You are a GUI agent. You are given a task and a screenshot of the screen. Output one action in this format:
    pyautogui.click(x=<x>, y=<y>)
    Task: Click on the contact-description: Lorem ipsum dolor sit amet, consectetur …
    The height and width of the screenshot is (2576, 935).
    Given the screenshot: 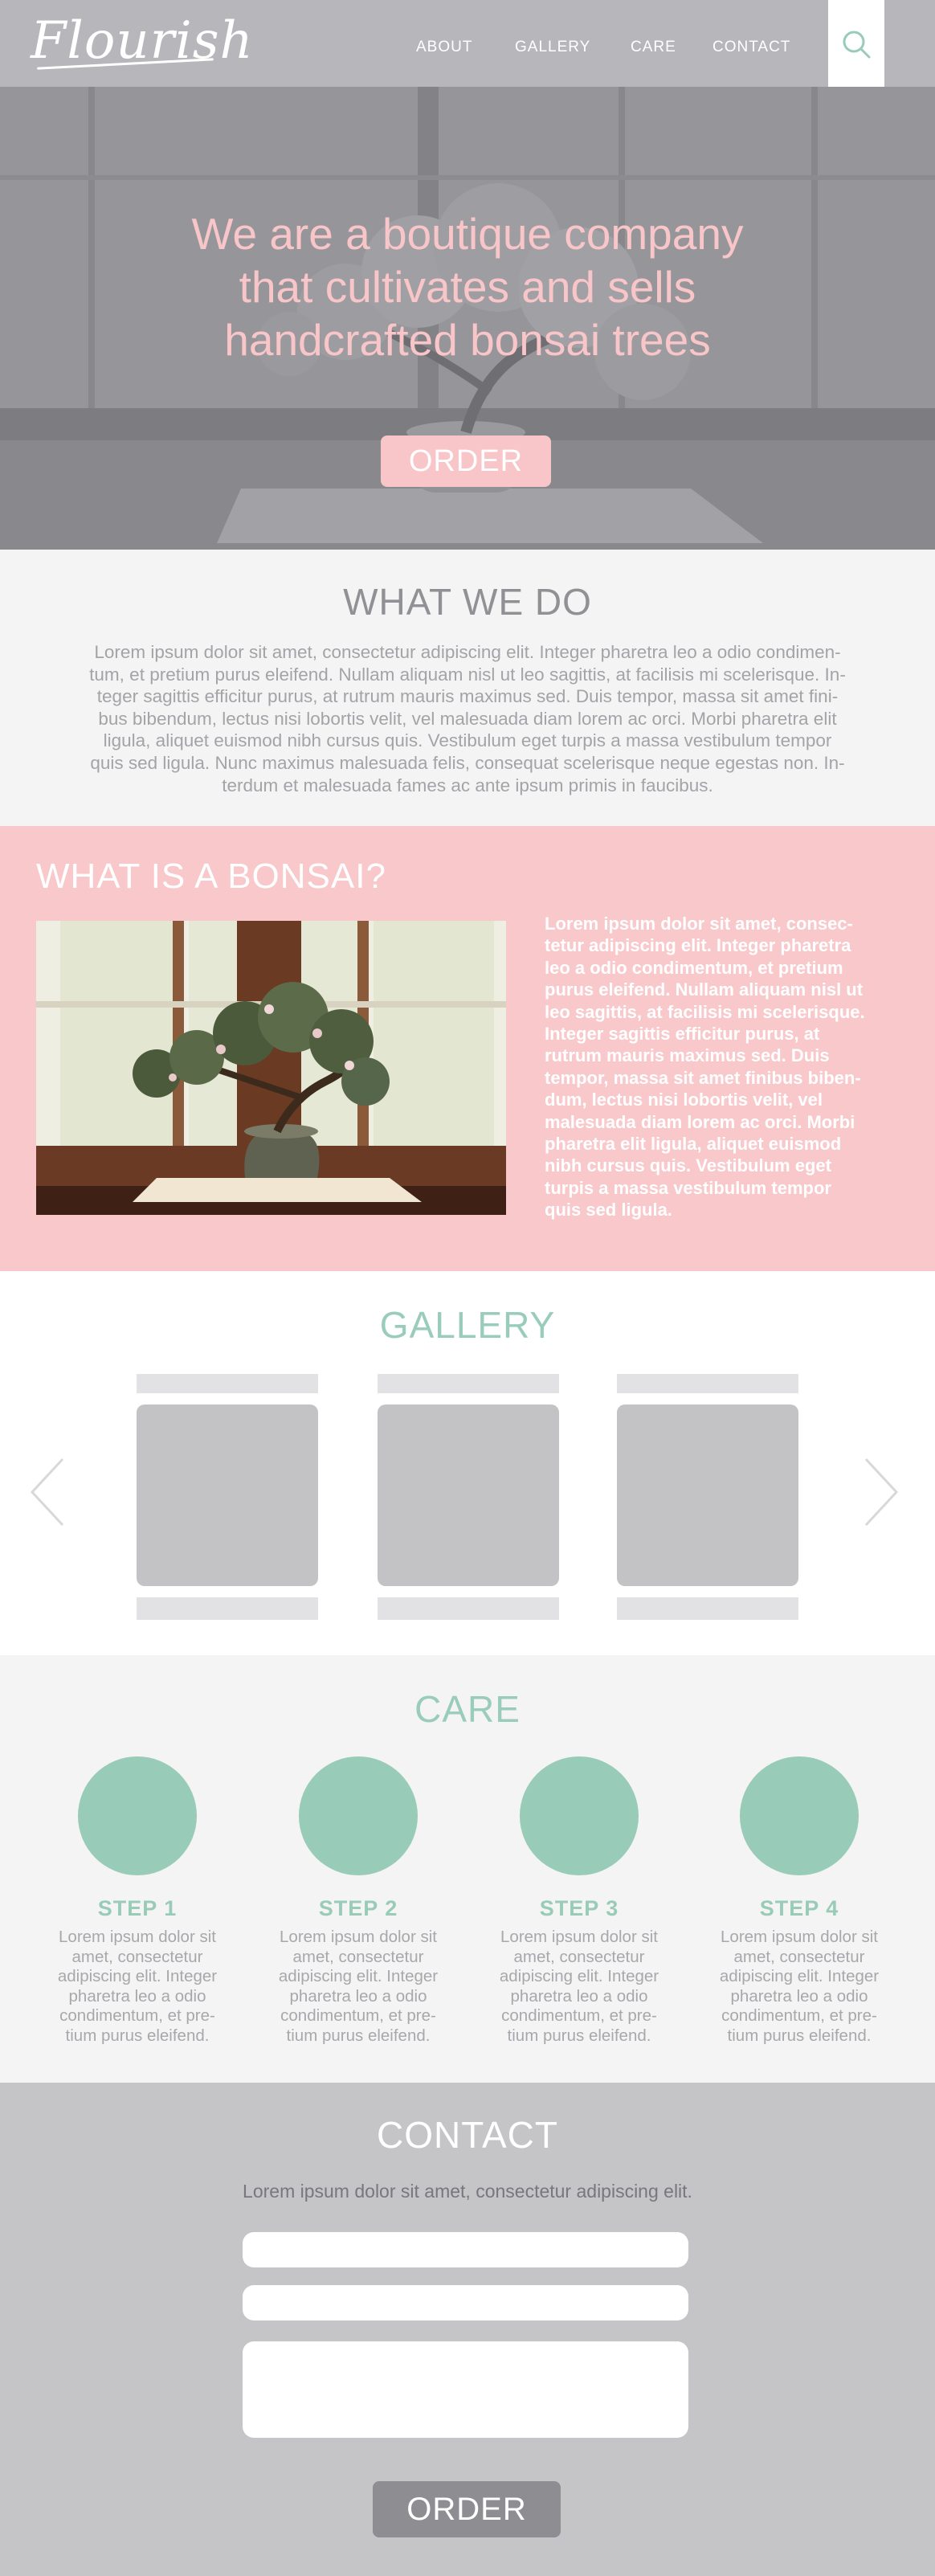 What is the action you would take?
    pyautogui.click(x=467, y=2191)
    